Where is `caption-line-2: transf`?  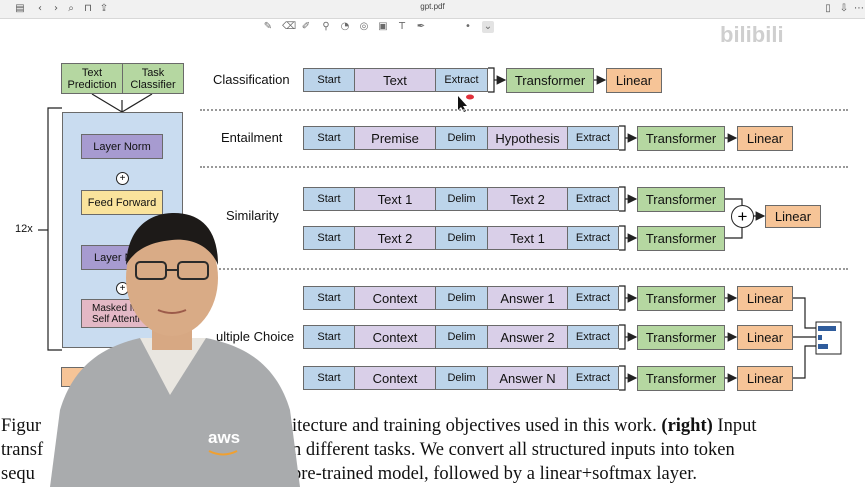
caption-line-2: transf is located at coordinates (22, 450).